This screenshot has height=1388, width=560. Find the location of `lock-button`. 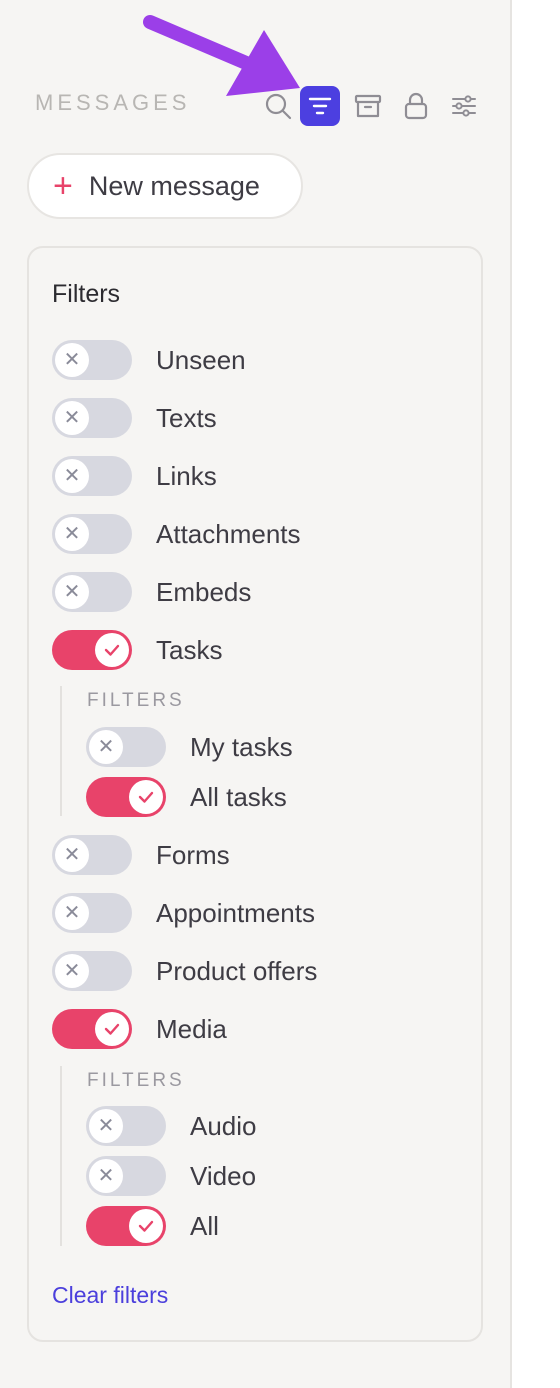

lock-button is located at coordinates (416, 106).